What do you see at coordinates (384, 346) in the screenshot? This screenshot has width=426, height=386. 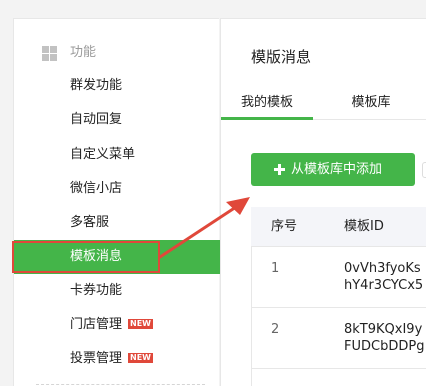 I see `template-id-line2: FUDCbDDPg` at bounding box center [384, 346].